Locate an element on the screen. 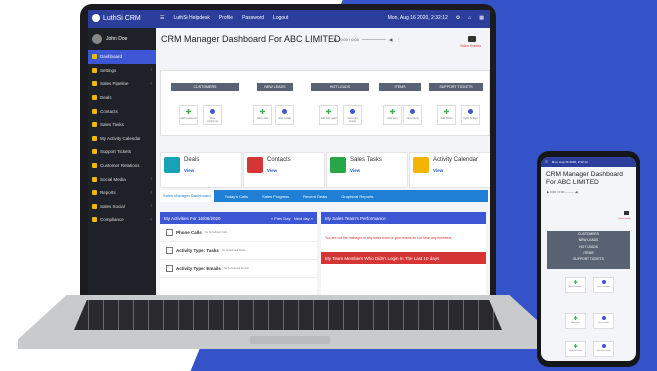 The width and height of the screenshot is (657, 371). list-icon is located at coordinates (169, 250).